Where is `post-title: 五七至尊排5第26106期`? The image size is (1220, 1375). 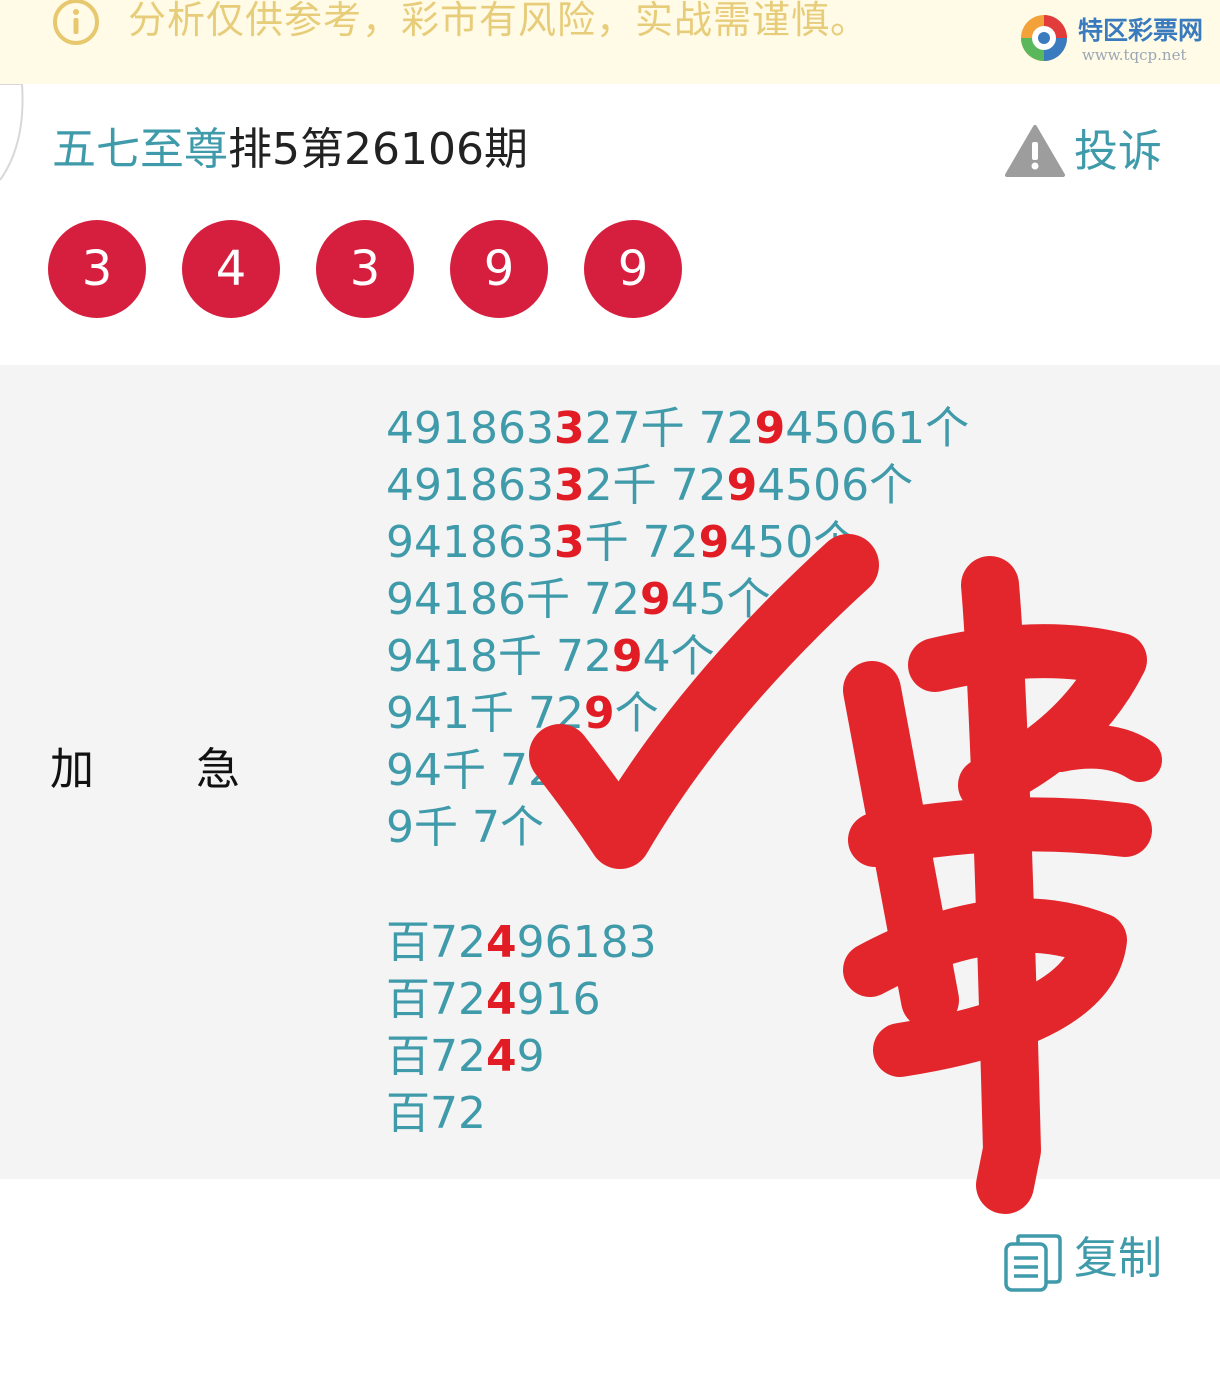 post-title: 五七至尊排5第26106期 is located at coordinates (290, 150).